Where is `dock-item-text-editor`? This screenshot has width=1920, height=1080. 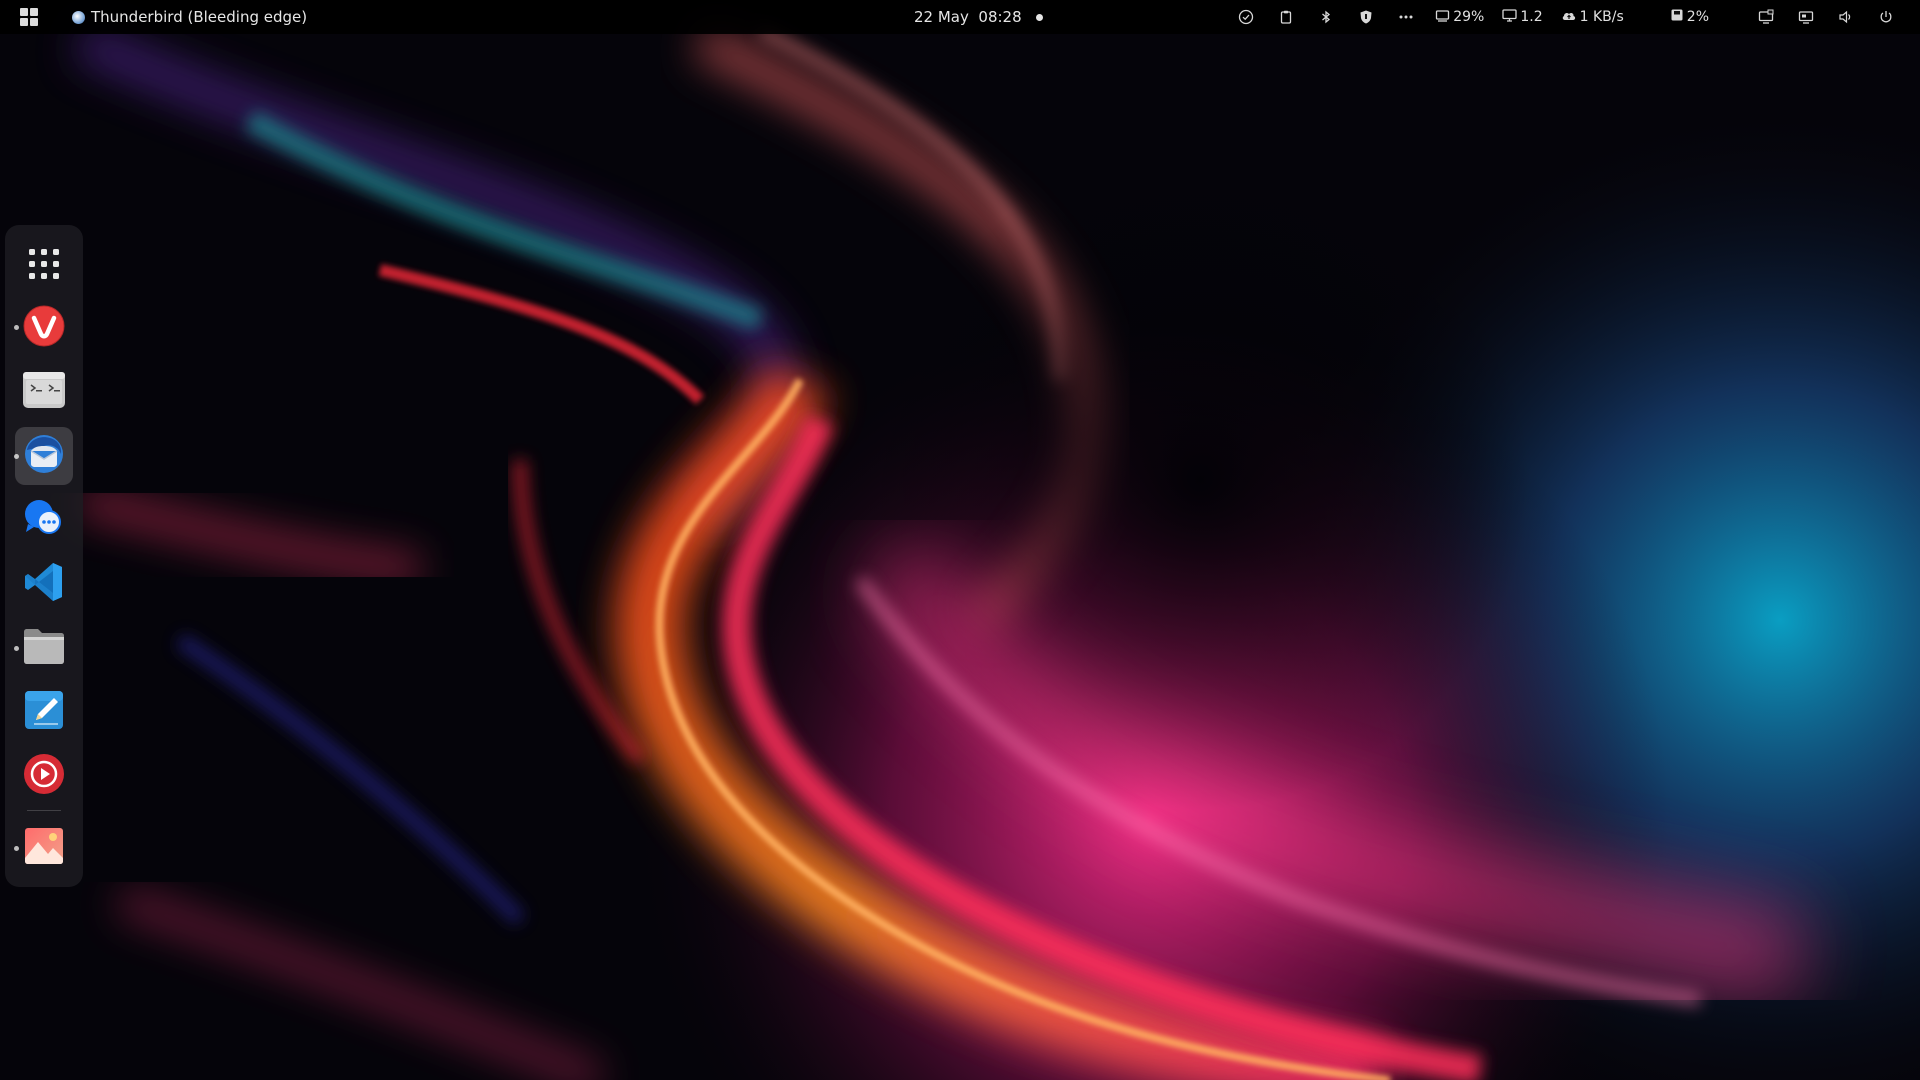
dock-item-text-editor is located at coordinates (44, 712).